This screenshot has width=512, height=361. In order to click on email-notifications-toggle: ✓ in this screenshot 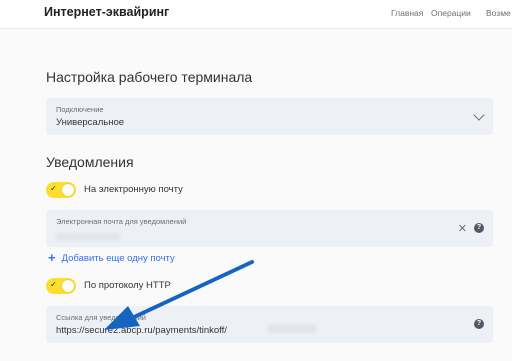, I will do `click(61, 190)`.